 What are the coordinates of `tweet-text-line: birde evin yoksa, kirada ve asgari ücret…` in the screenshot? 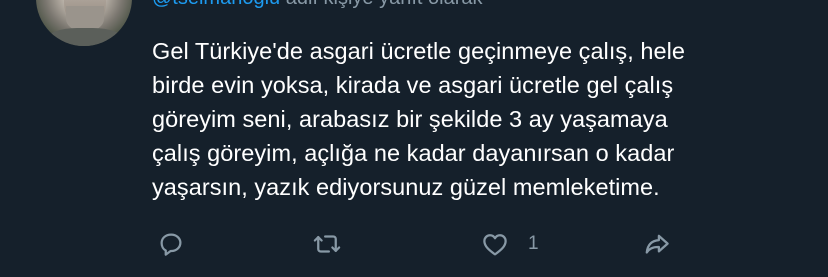 It's located at (413, 85).